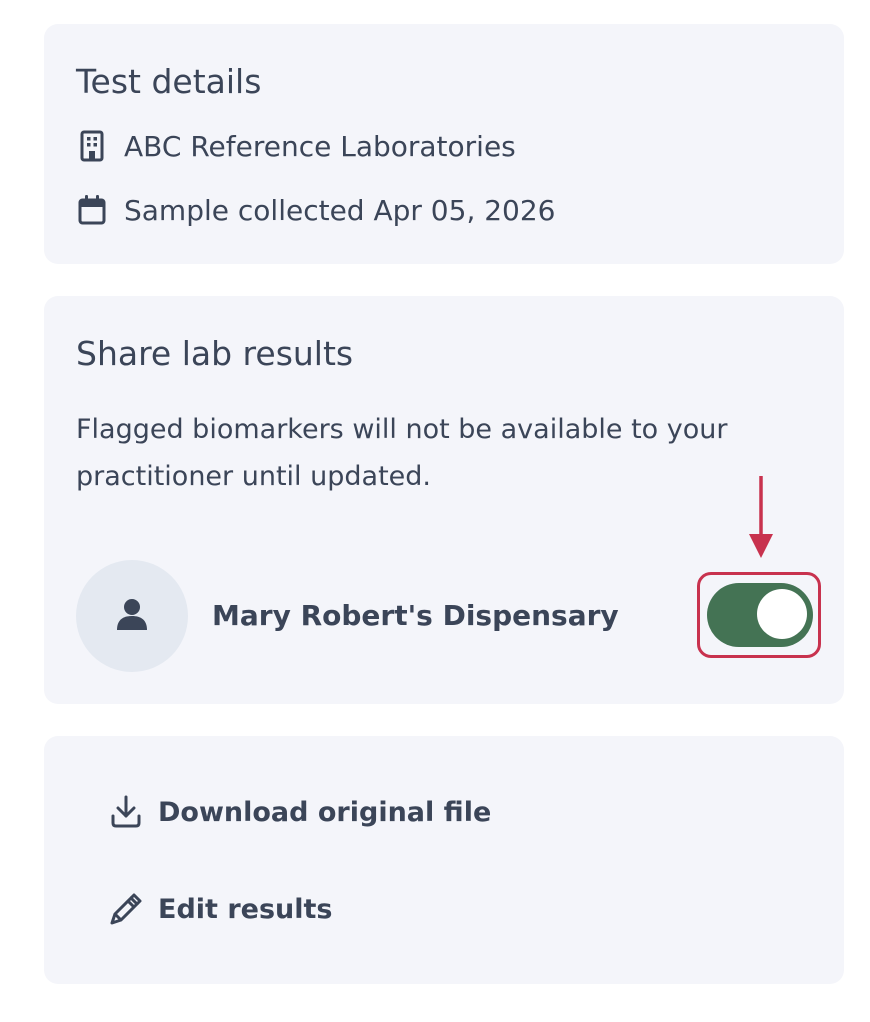 This screenshot has width=870, height=1022. I want to click on calendar-icon, so click(92, 210).